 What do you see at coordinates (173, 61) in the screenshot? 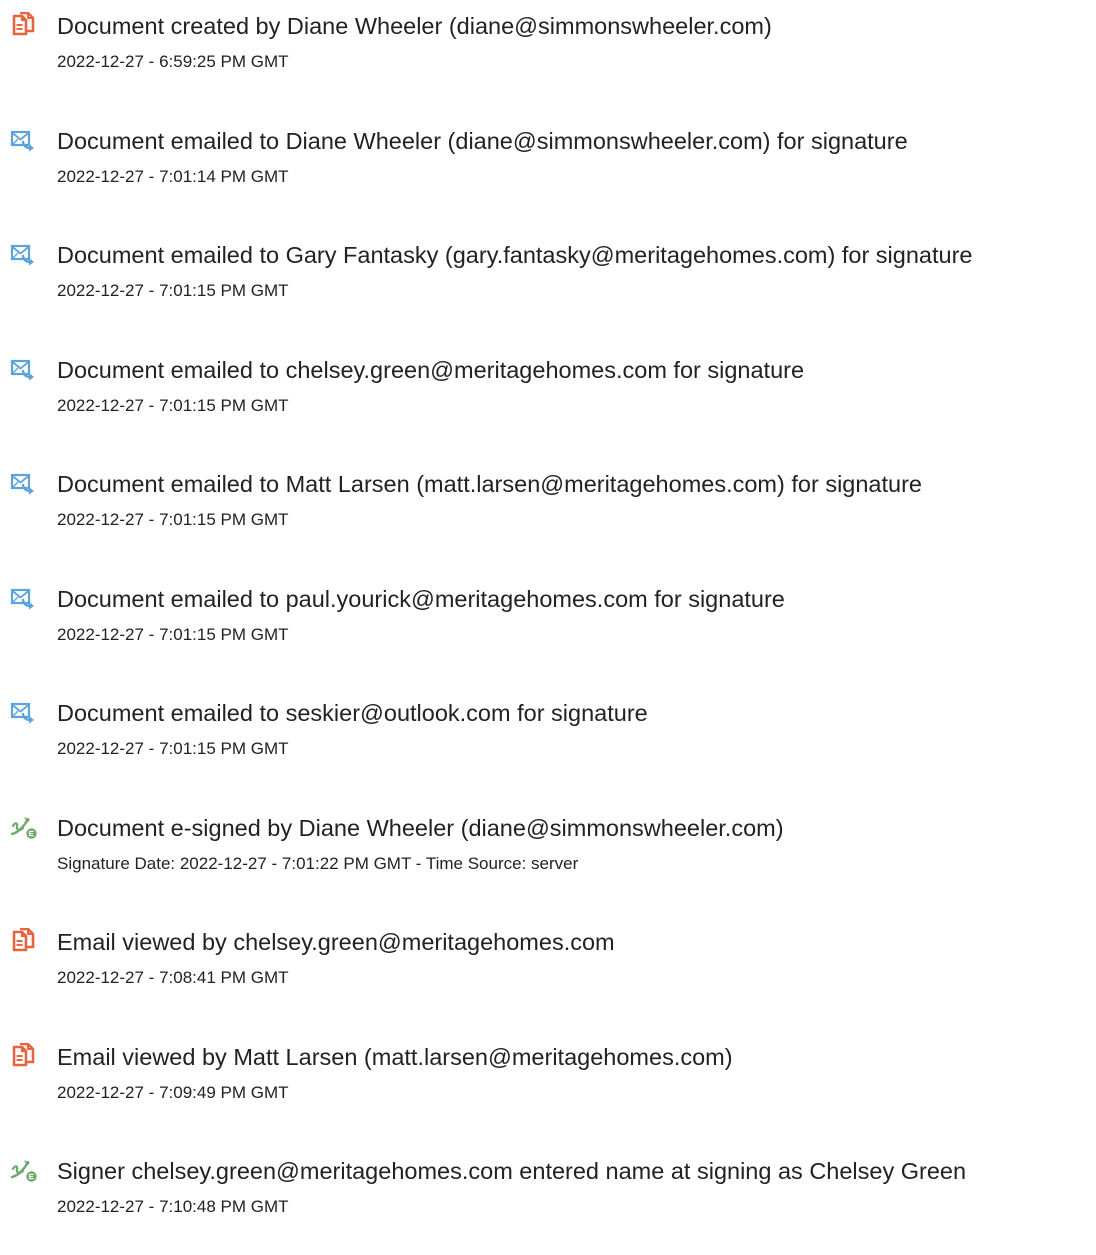
I see `entry-timestamp: 2022-12-27 - 6:59:25 PM GMT` at bounding box center [173, 61].